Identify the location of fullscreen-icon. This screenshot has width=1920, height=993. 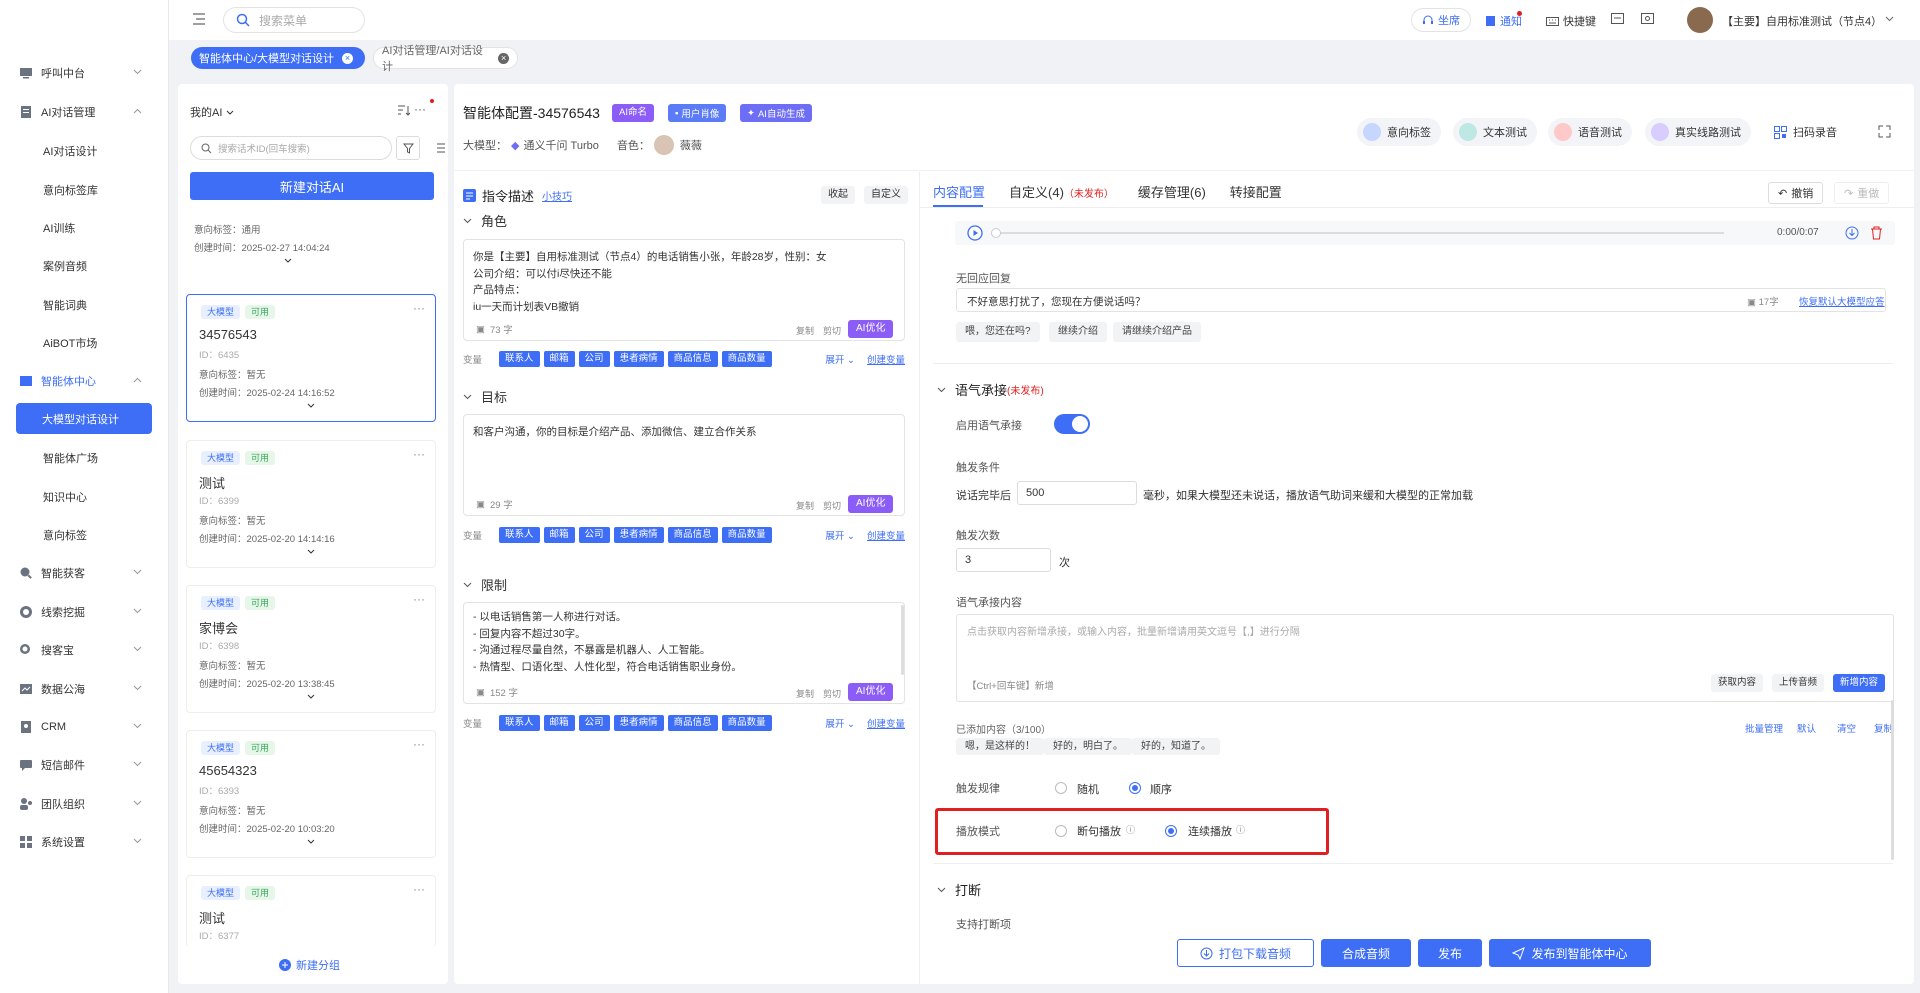
(1884, 131).